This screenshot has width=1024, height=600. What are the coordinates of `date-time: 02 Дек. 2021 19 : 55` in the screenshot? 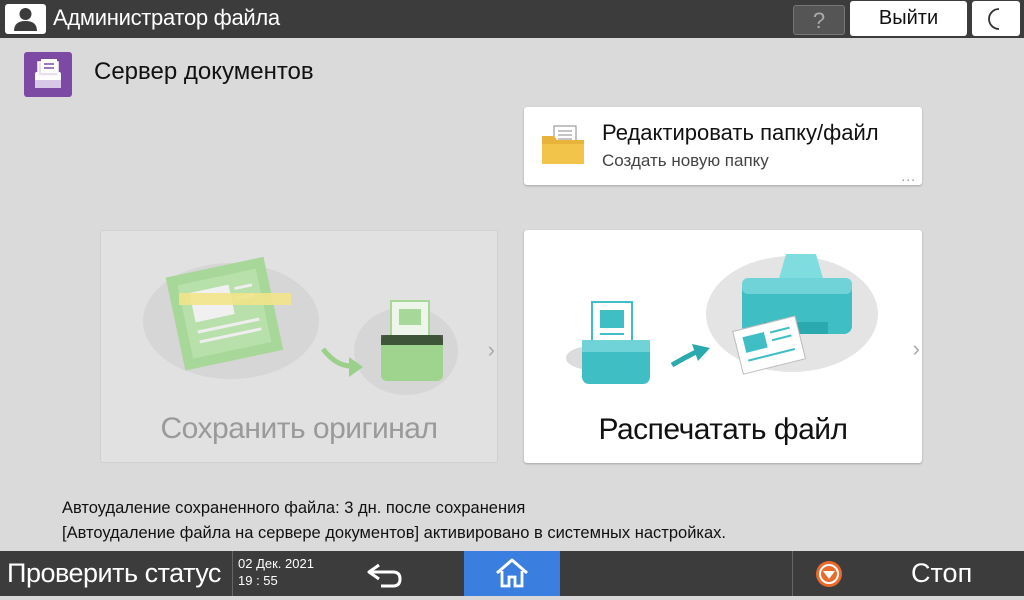 It's located at (273, 573).